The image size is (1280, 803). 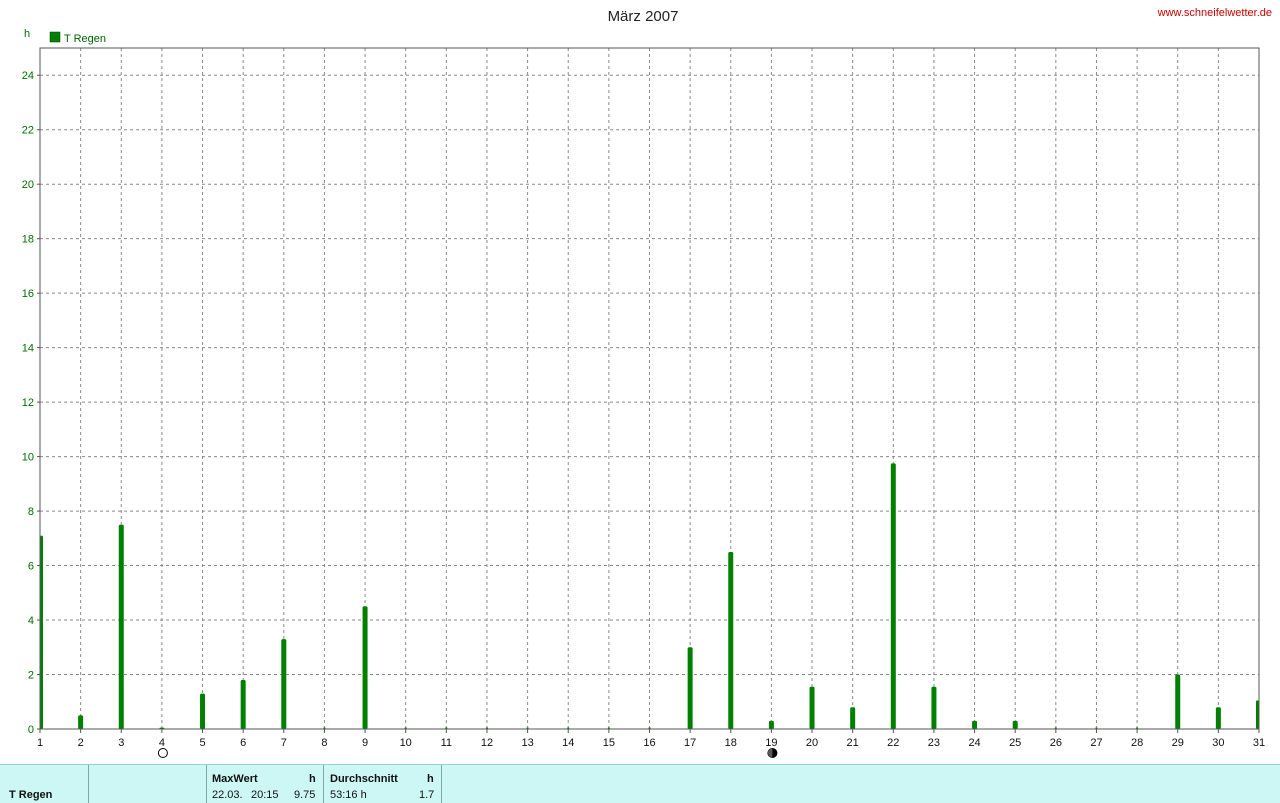 I want to click on x-tick-label: 21, so click(x=853, y=743).